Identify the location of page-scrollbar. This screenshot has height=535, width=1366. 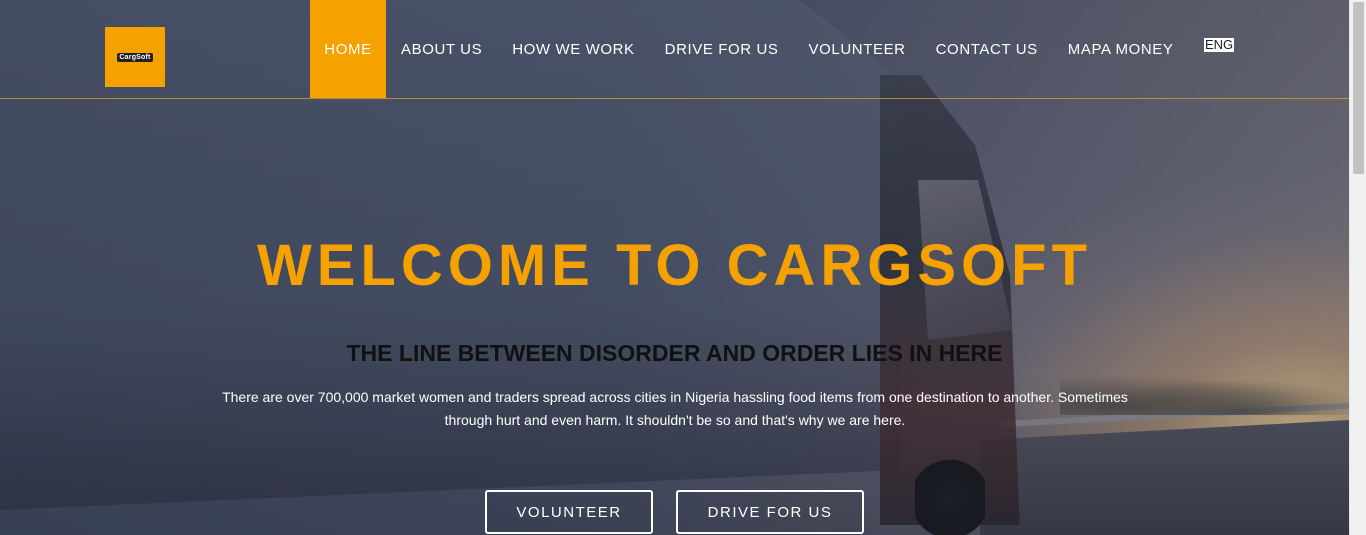
(1357, 267).